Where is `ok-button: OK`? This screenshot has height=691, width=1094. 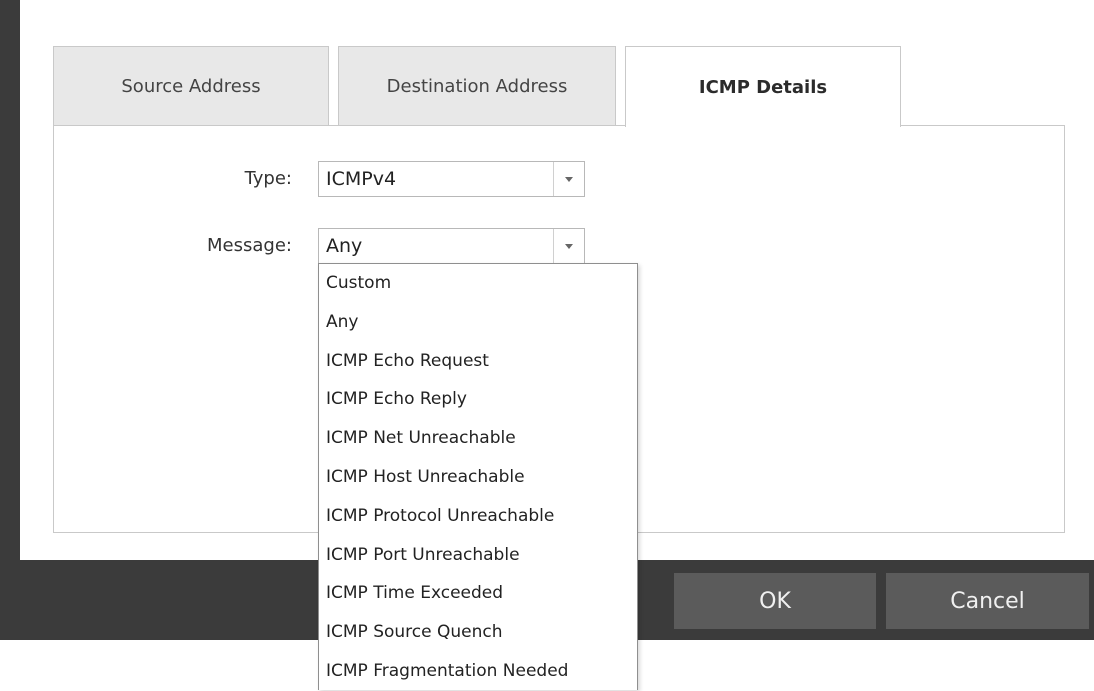
ok-button: OK is located at coordinates (775, 601).